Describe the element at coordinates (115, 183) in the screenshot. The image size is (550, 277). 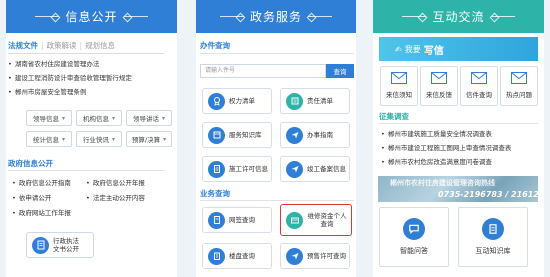
I see `link-annual-report: 政府信息公开年报` at that location.